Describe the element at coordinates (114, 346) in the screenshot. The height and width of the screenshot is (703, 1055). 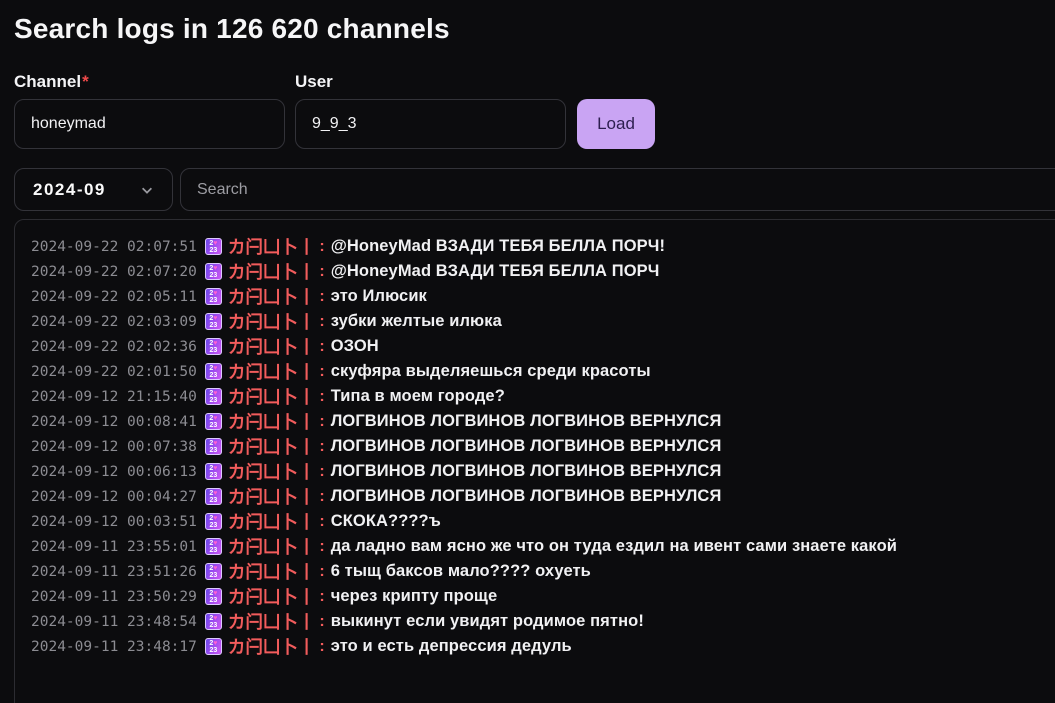
I see `timestamp: 2024-09-22 02:02:36` at that location.